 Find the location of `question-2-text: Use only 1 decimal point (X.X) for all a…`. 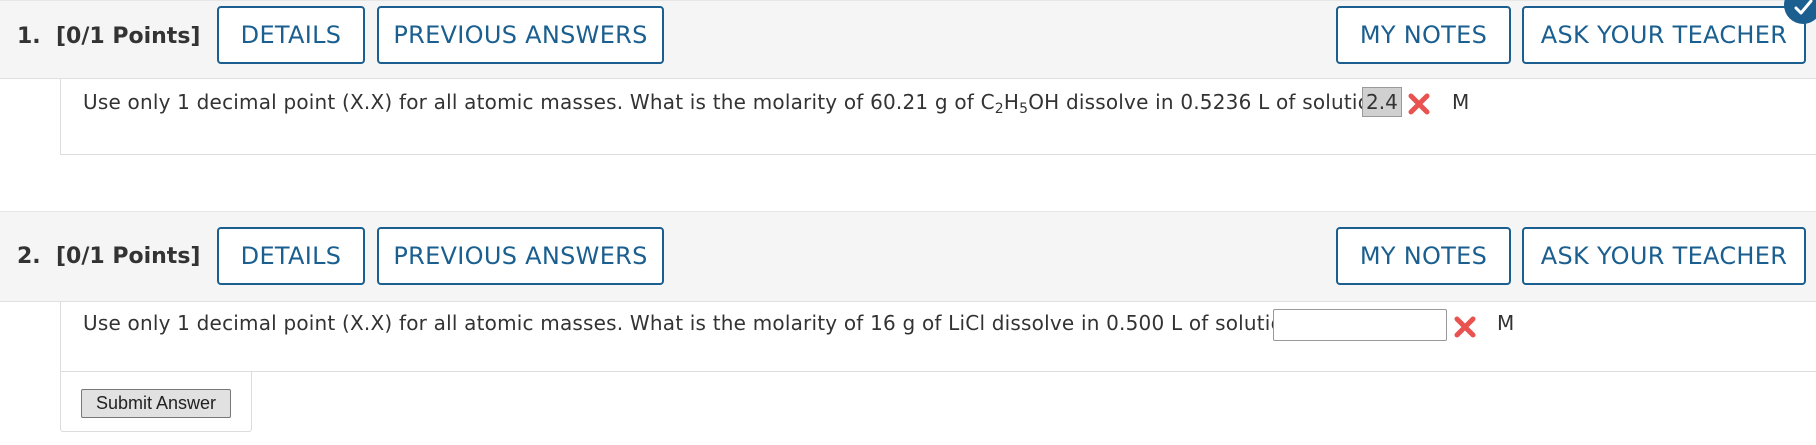

question-2-text: Use only 1 decimal point (X.X) for all a… is located at coordinates (695, 323).